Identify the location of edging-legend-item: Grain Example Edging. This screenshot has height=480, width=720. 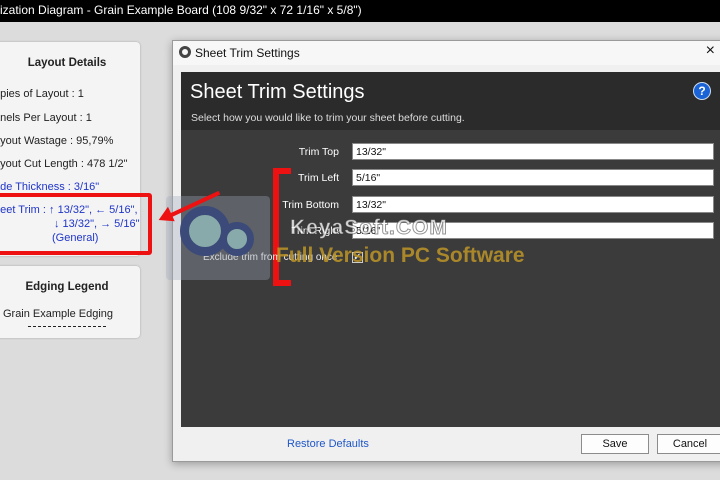
(58, 314).